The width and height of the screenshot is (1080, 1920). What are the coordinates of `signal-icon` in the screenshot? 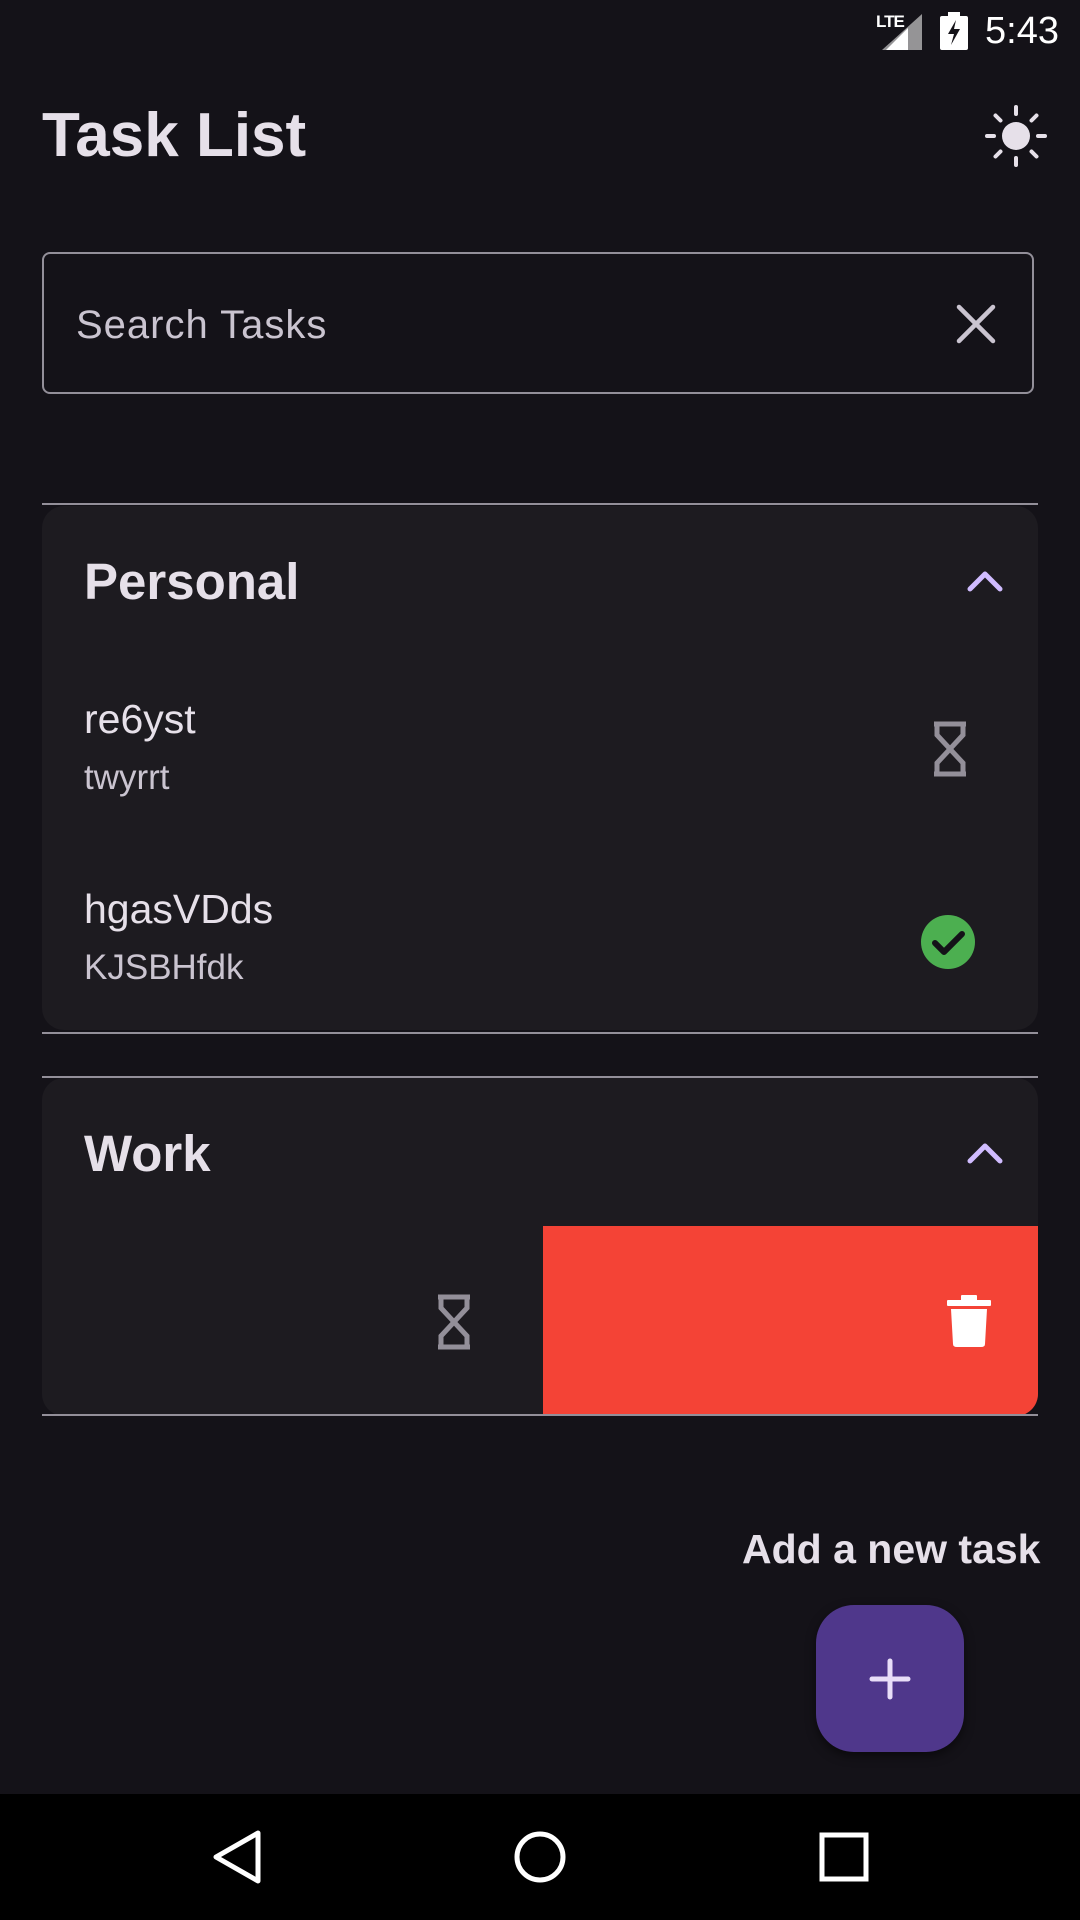 It's located at (902, 32).